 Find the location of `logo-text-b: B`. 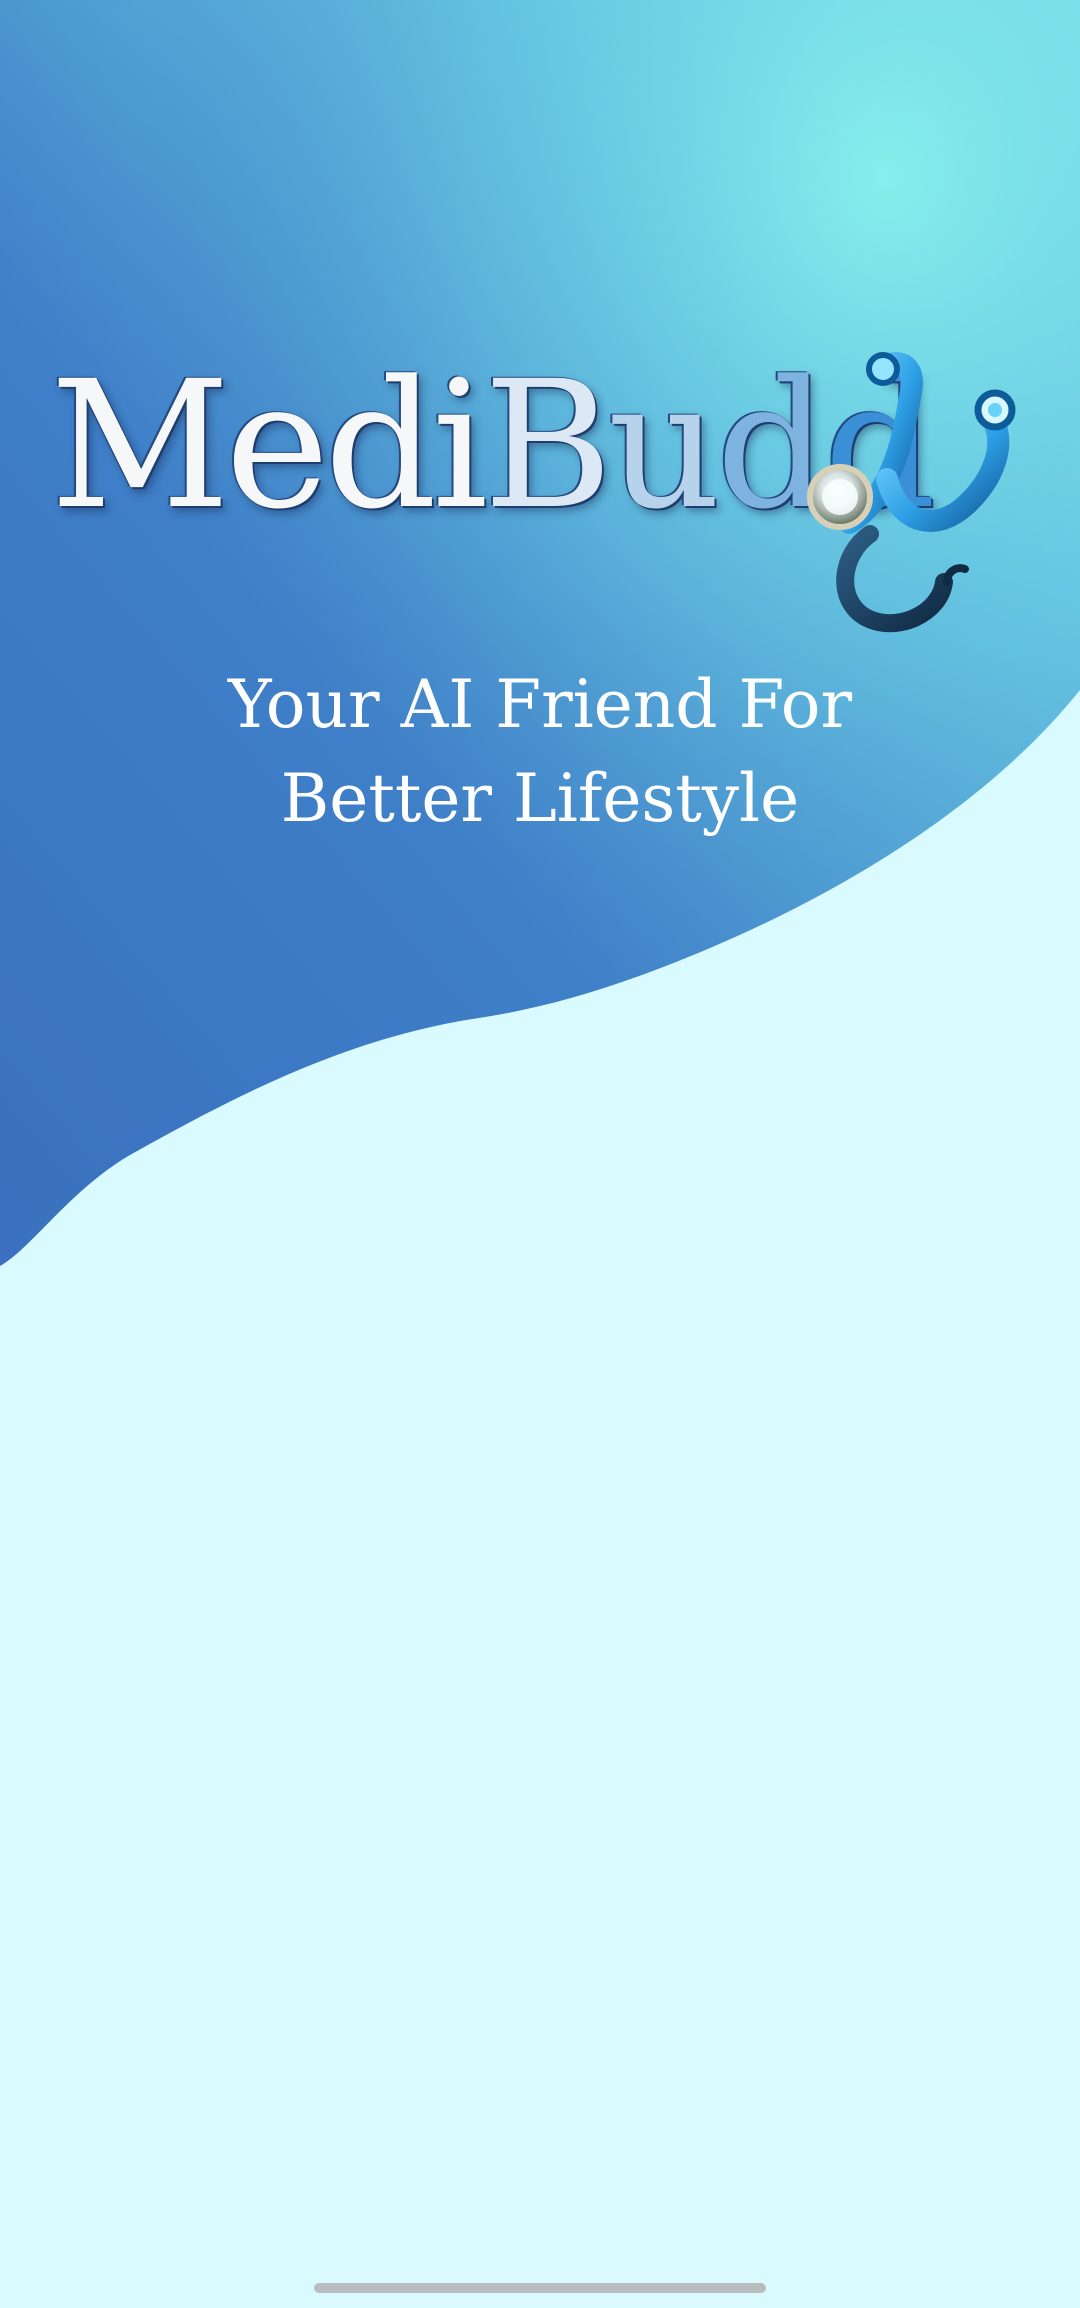

logo-text-b: B is located at coordinates (547, 445).